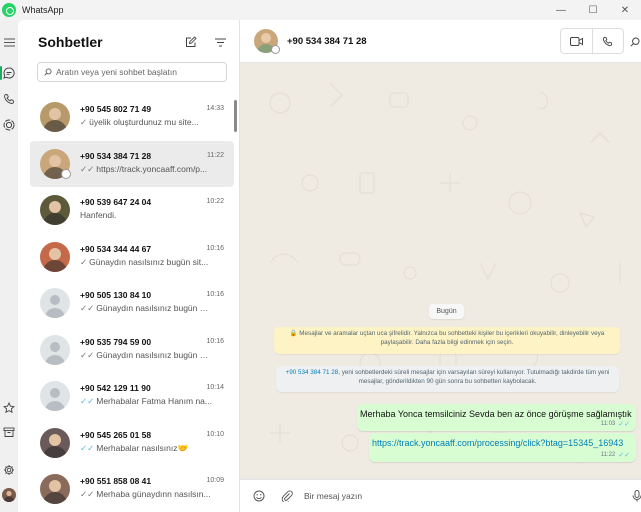 The width and height of the screenshot is (641, 512). Describe the element at coordinates (561, 10) in the screenshot. I see `minimize-button: —` at that location.